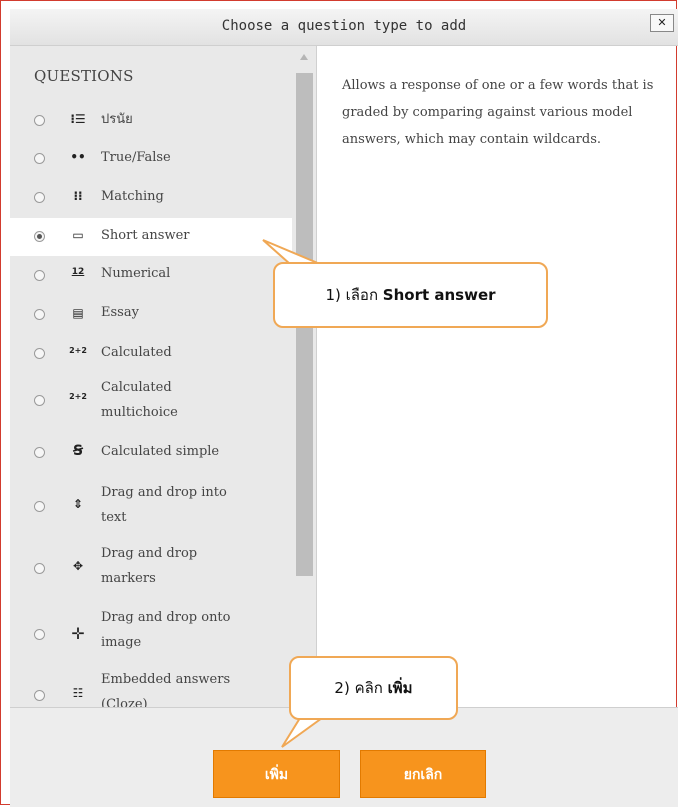  What do you see at coordinates (303, 732) in the screenshot?
I see `callout-2-pointer` at bounding box center [303, 732].